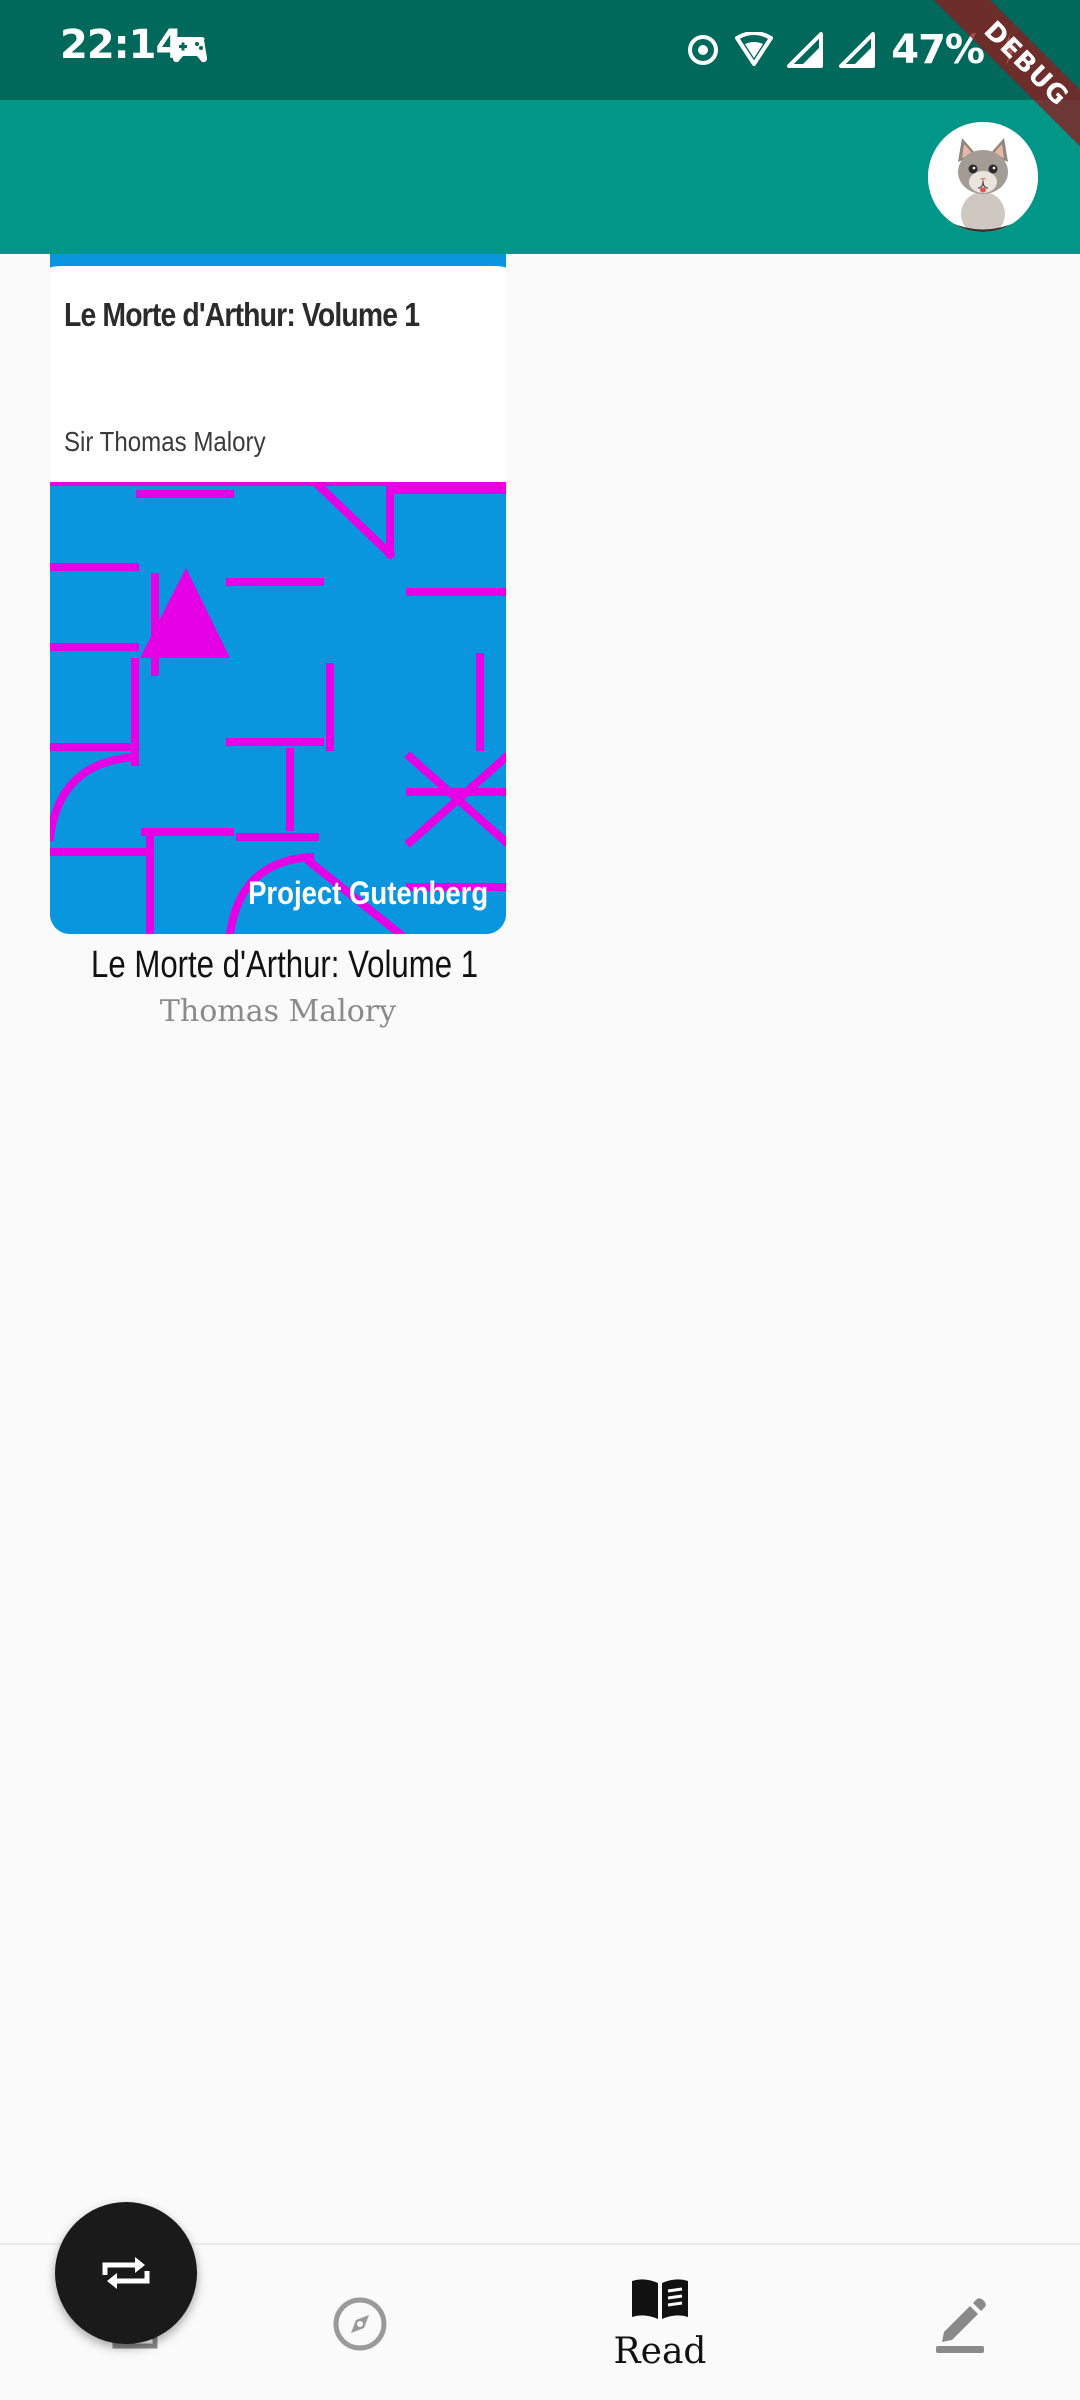  I want to click on nav-item-explore, so click(360, 2322).